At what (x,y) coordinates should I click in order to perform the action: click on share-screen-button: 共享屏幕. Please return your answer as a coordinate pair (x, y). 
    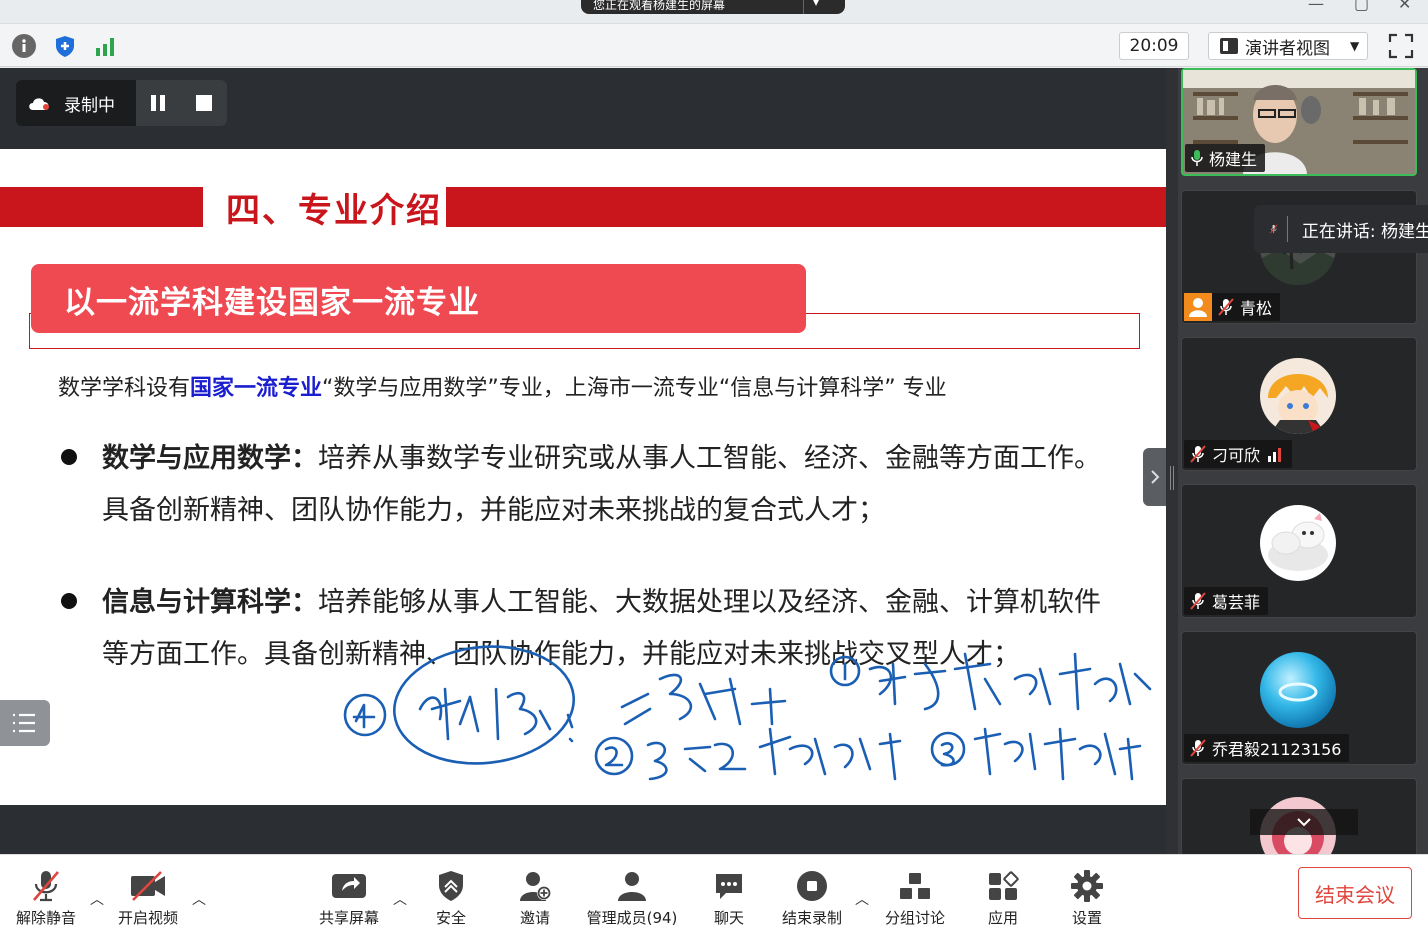
    Looking at the image, I should click on (349, 895).